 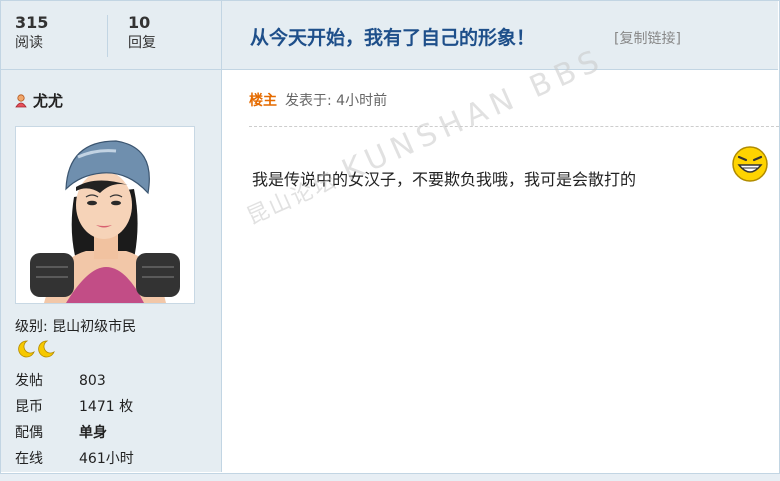 What do you see at coordinates (514, 126) in the screenshot?
I see `meta-divider` at bounding box center [514, 126].